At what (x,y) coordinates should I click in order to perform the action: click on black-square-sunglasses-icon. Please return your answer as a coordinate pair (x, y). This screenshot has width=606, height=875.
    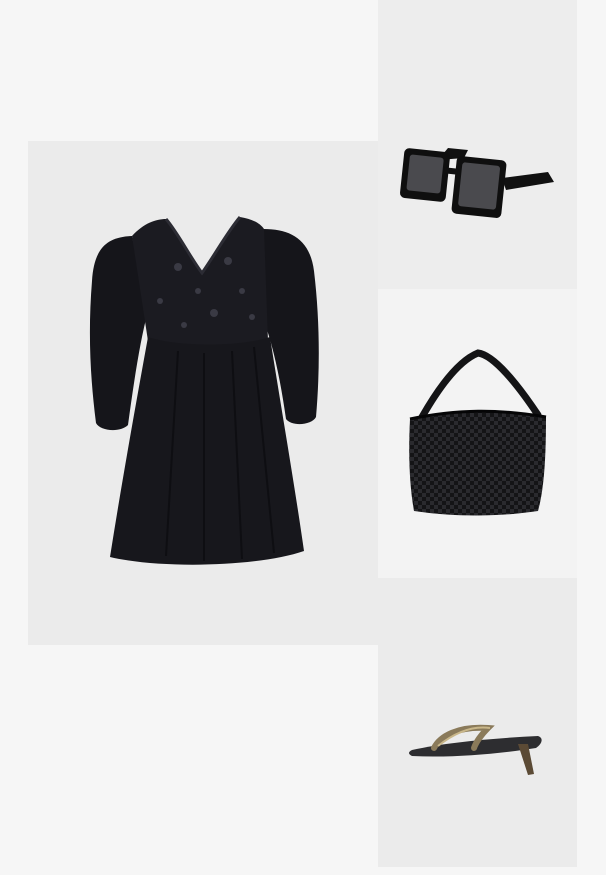
    Looking at the image, I should click on (477, 144).